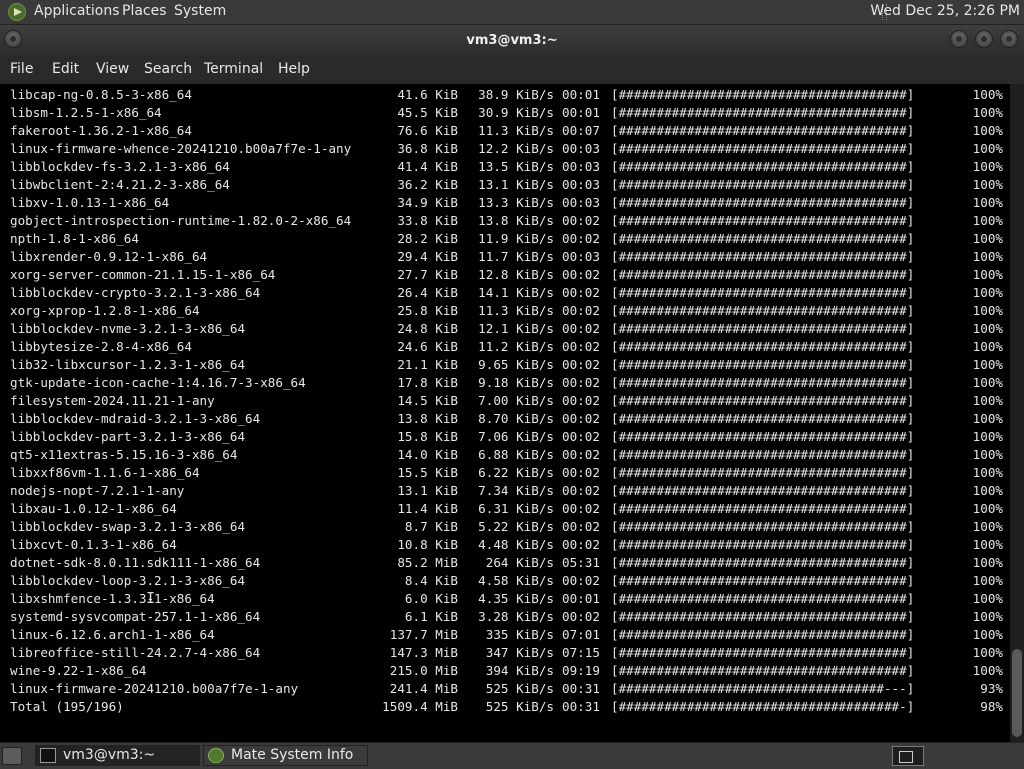 This screenshot has width=1024, height=769. I want to click on workspace-switcher, so click(908, 756).